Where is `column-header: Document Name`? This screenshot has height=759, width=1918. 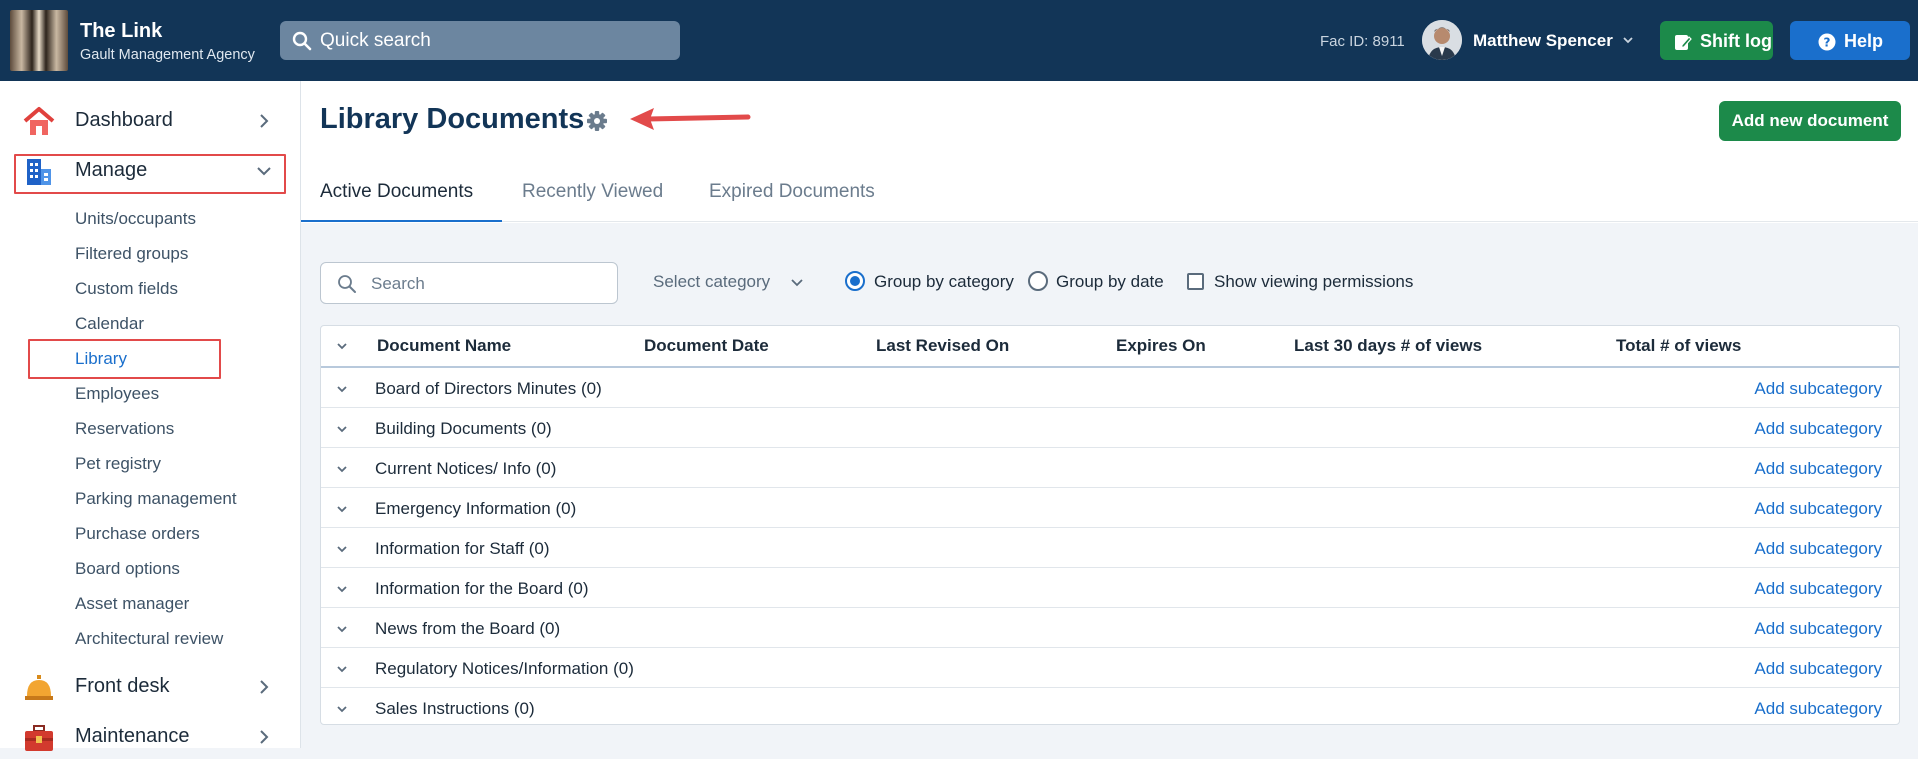 column-header: Document Name is located at coordinates (444, 346).